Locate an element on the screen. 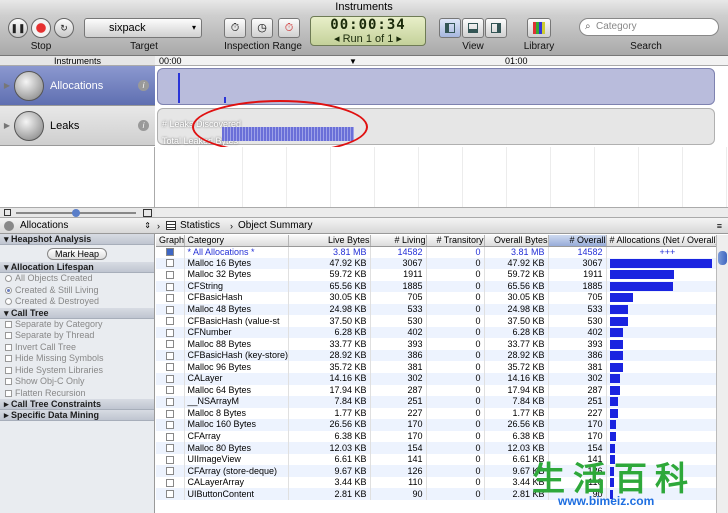  view-extended-button is located at coordinates (496, 28).